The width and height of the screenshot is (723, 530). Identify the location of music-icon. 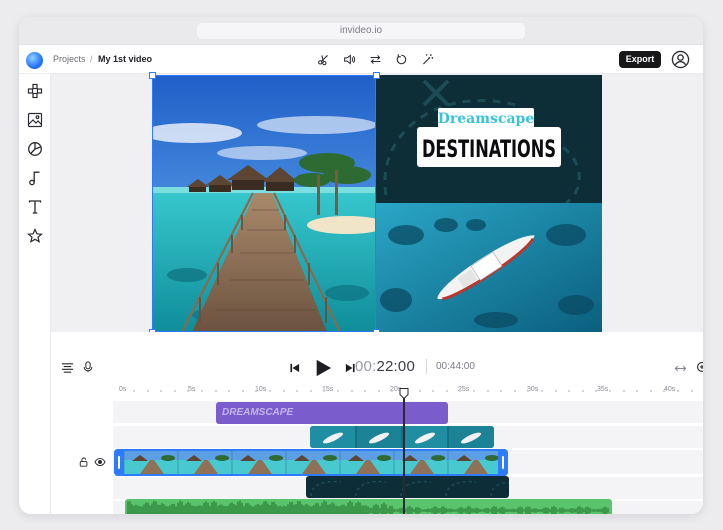
(35, 178).